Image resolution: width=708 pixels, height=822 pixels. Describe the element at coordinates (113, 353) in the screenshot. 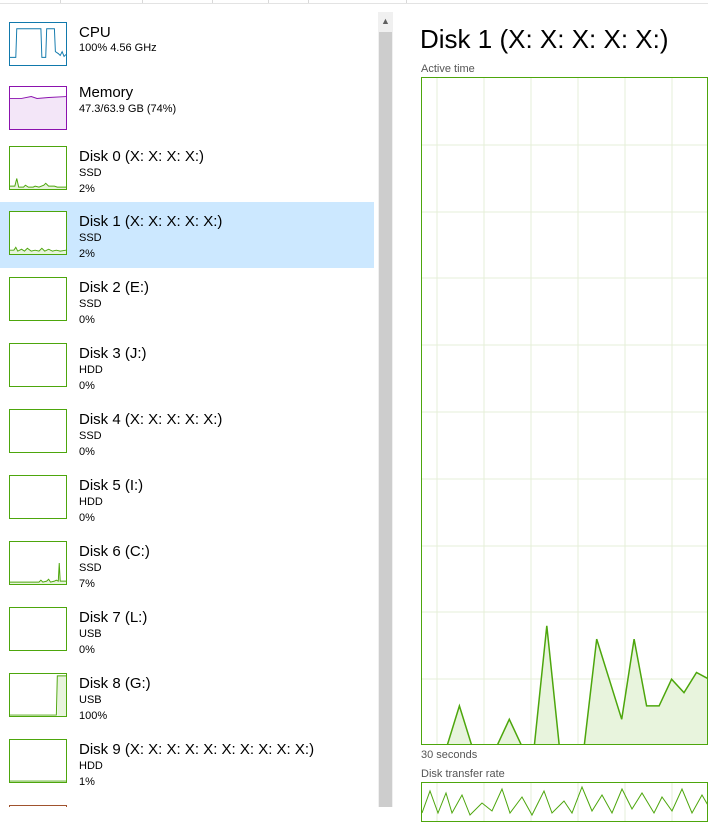

I see `sidebar-item-label: Disk 3 (J:)` at that location.